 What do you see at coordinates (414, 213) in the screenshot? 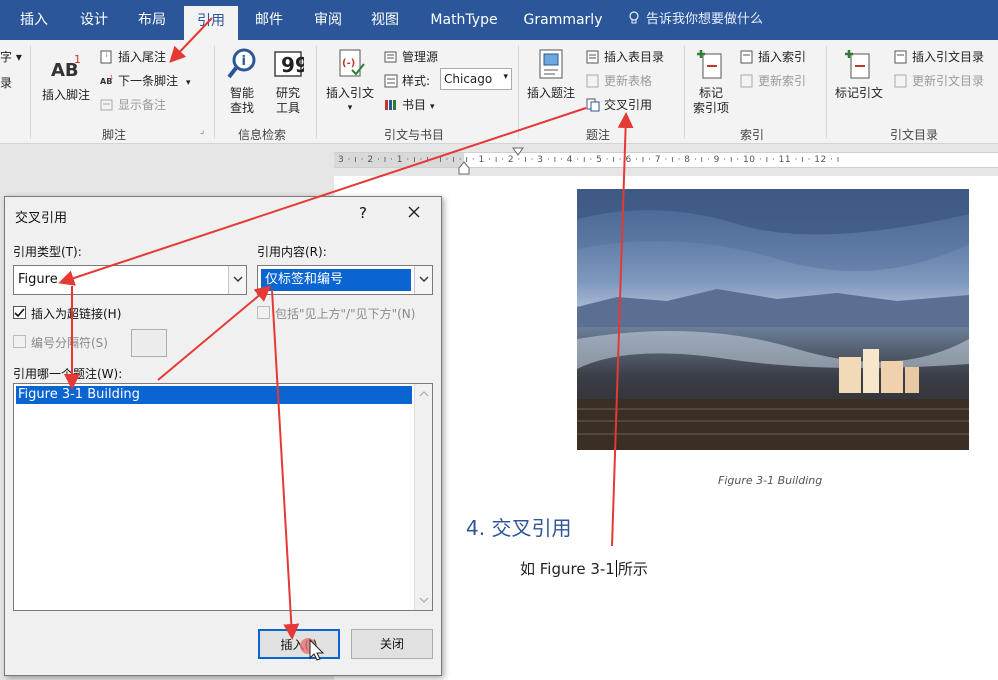
I see `close-icon` at bounding box center [414, 213].